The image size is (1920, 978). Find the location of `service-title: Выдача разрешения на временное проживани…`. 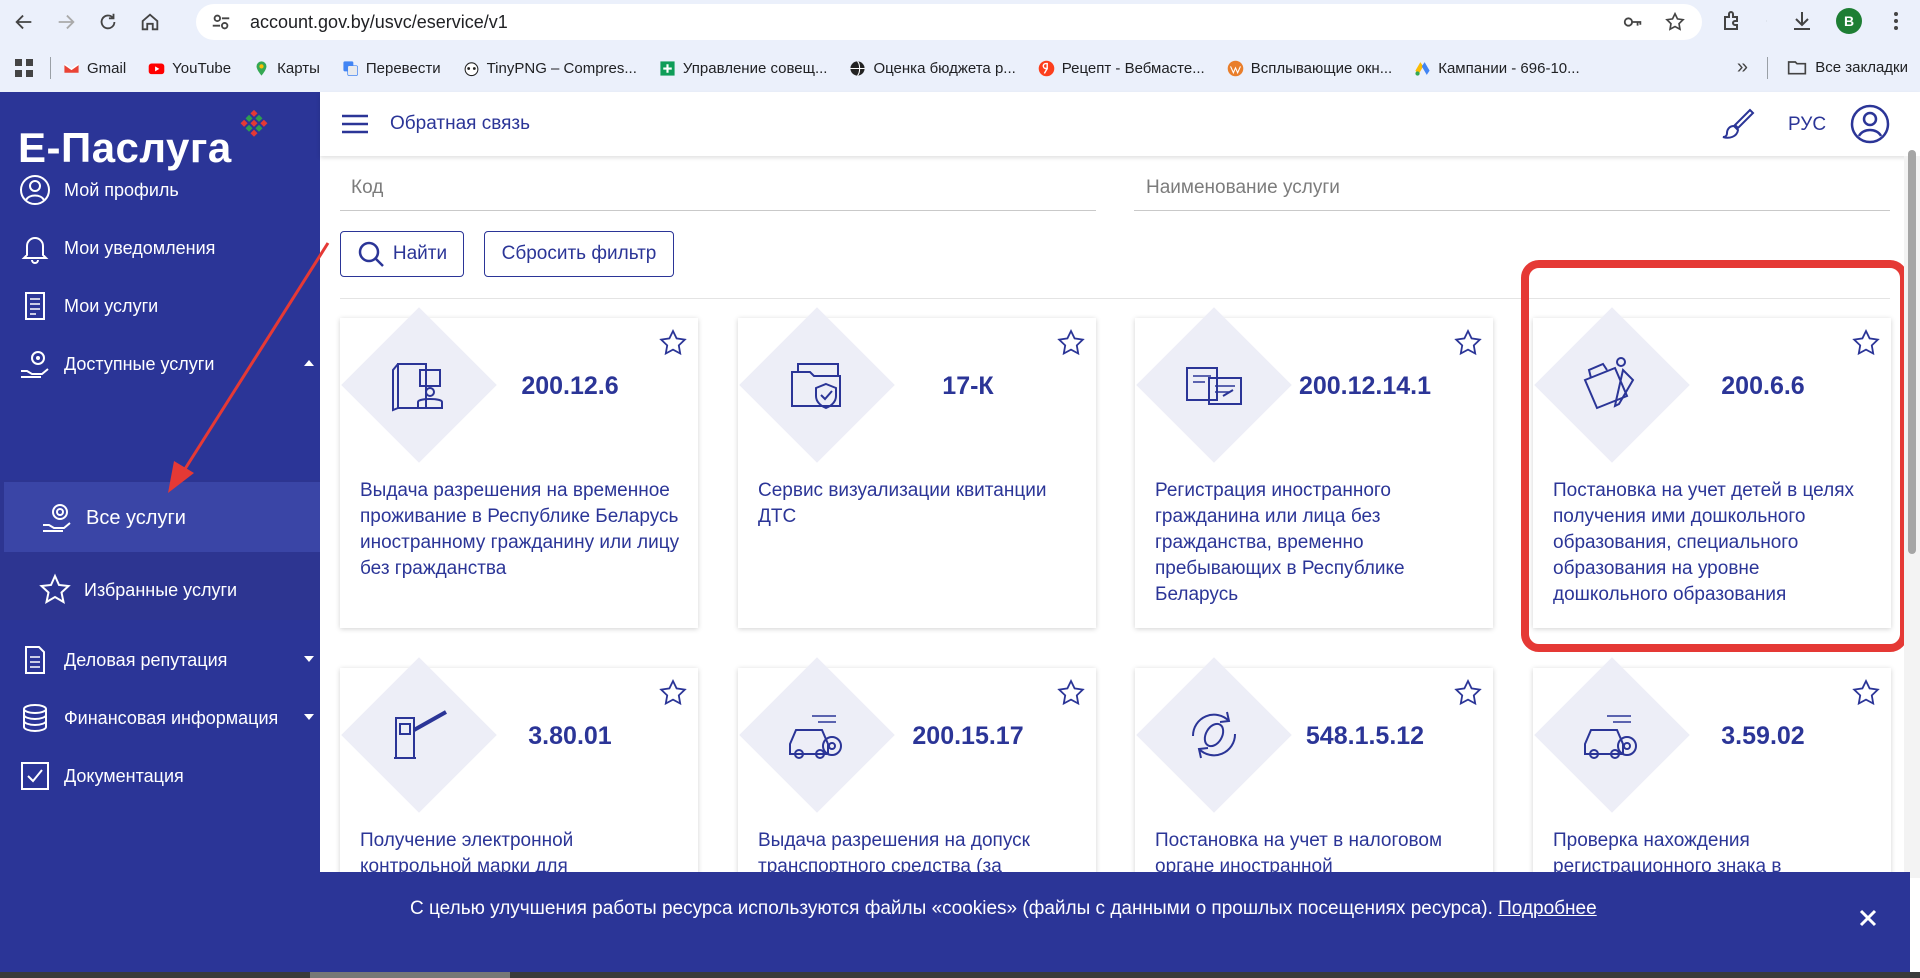

service-title: Выдача разрешения на временное проживани… is located at coordinates (520, 530).